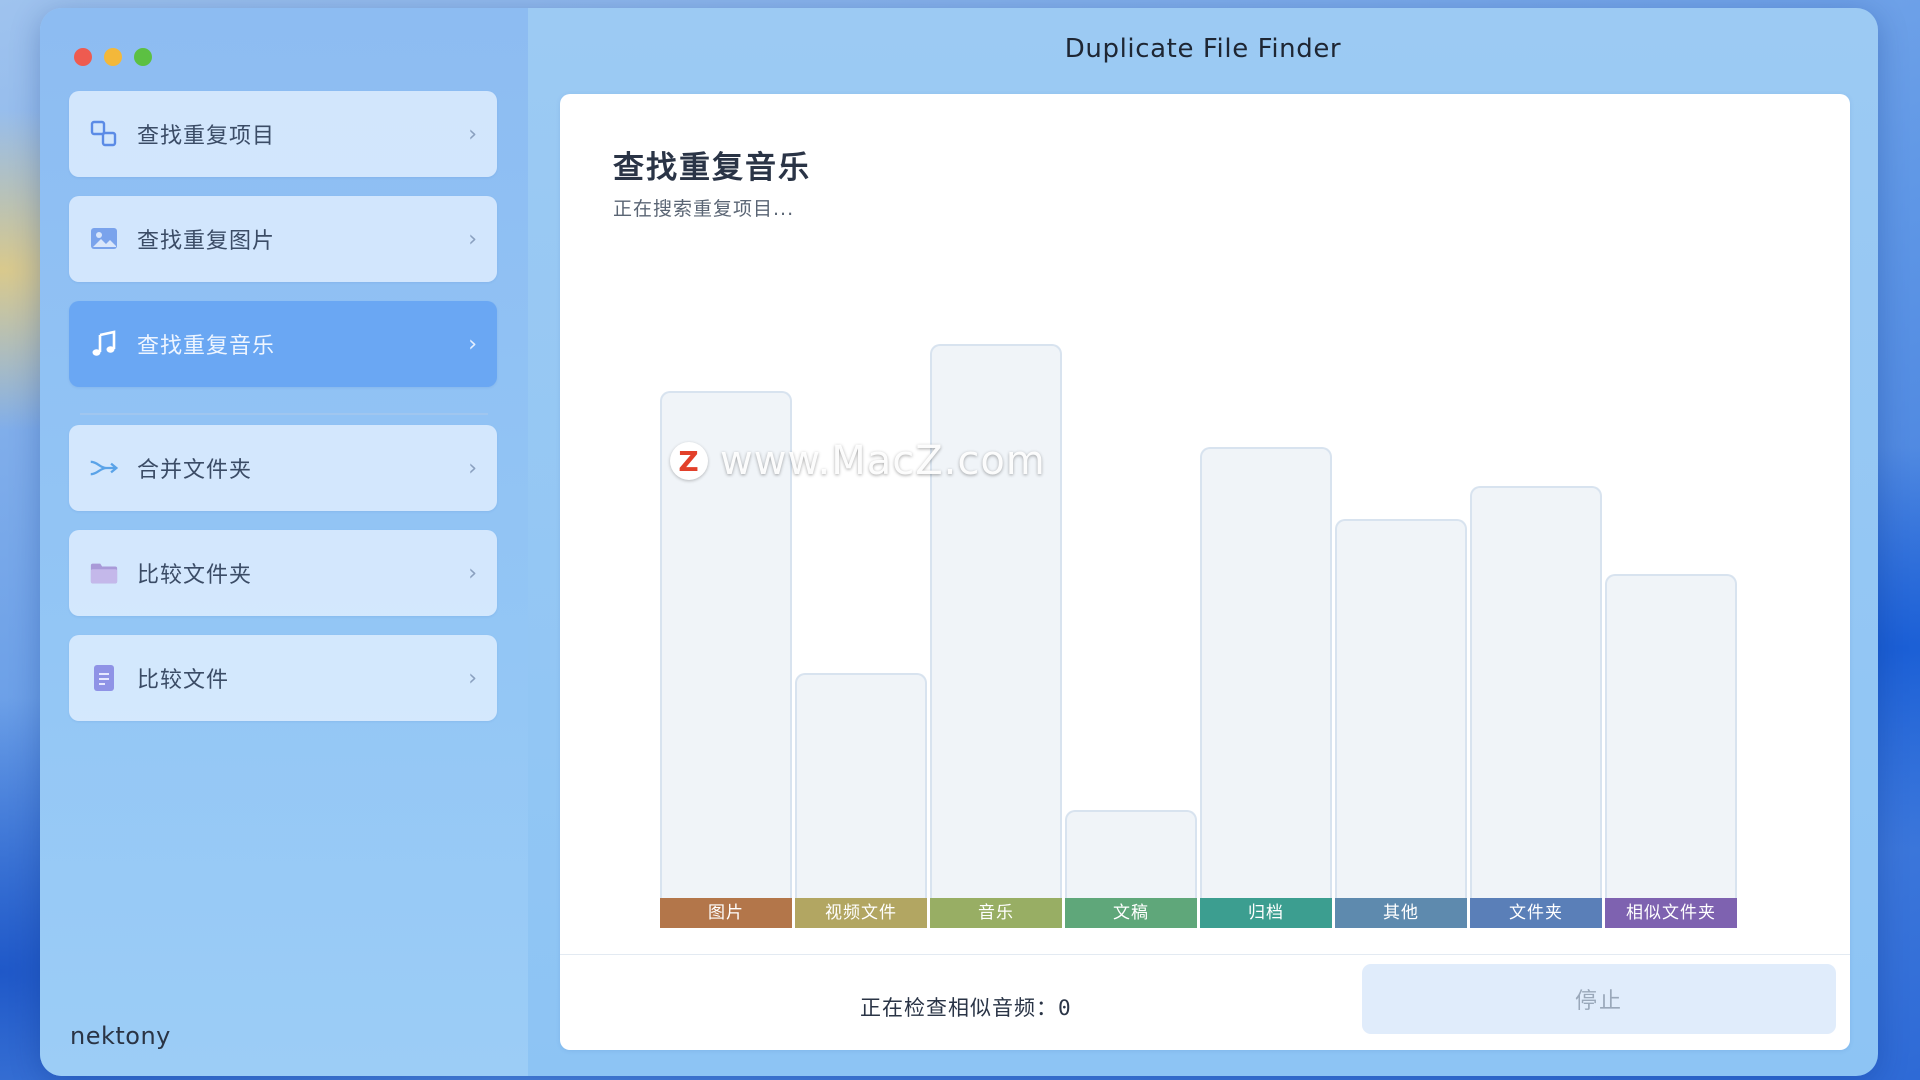  I want to click on chart-category-label: 音乐, so click(996, 913).